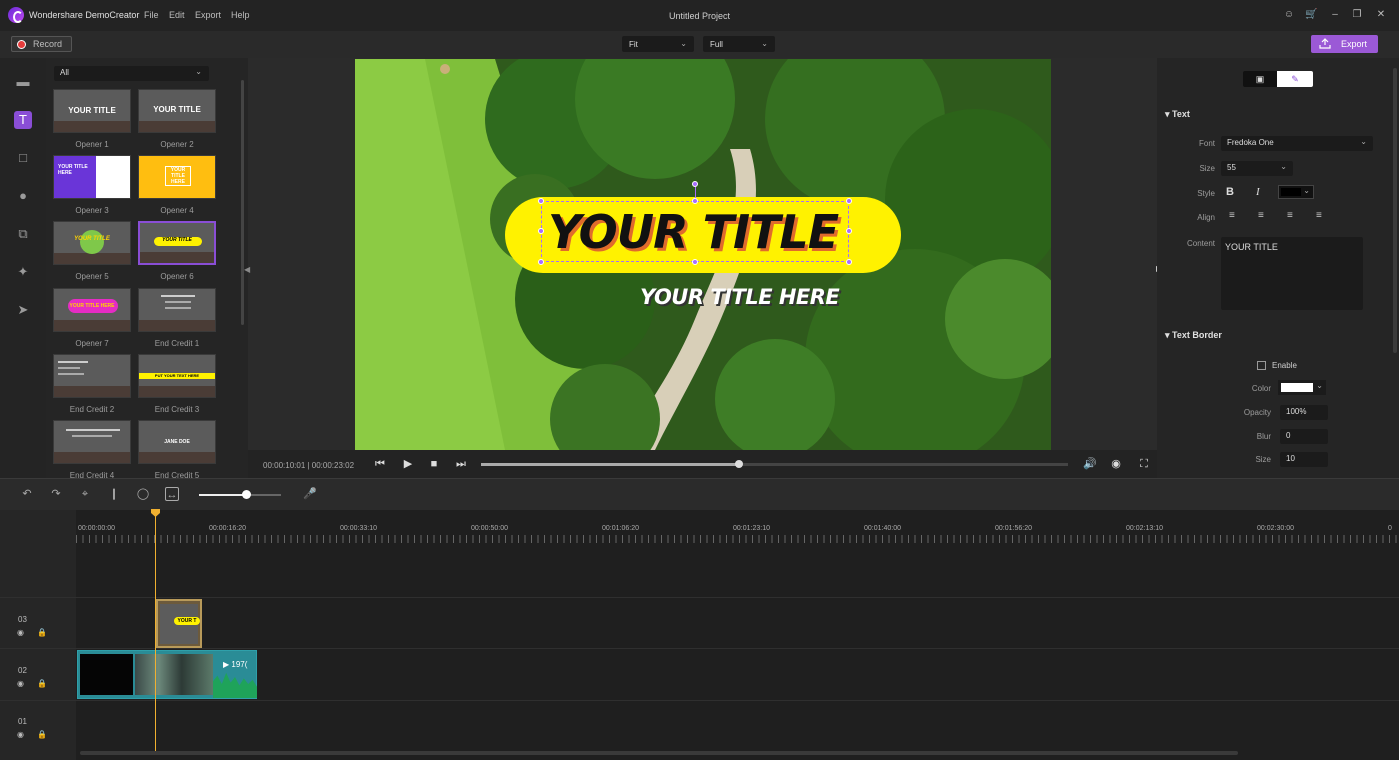 The width and height of the screenshot is (1399, 760). I want to click on bold-icon: B, so click(1230, 192).